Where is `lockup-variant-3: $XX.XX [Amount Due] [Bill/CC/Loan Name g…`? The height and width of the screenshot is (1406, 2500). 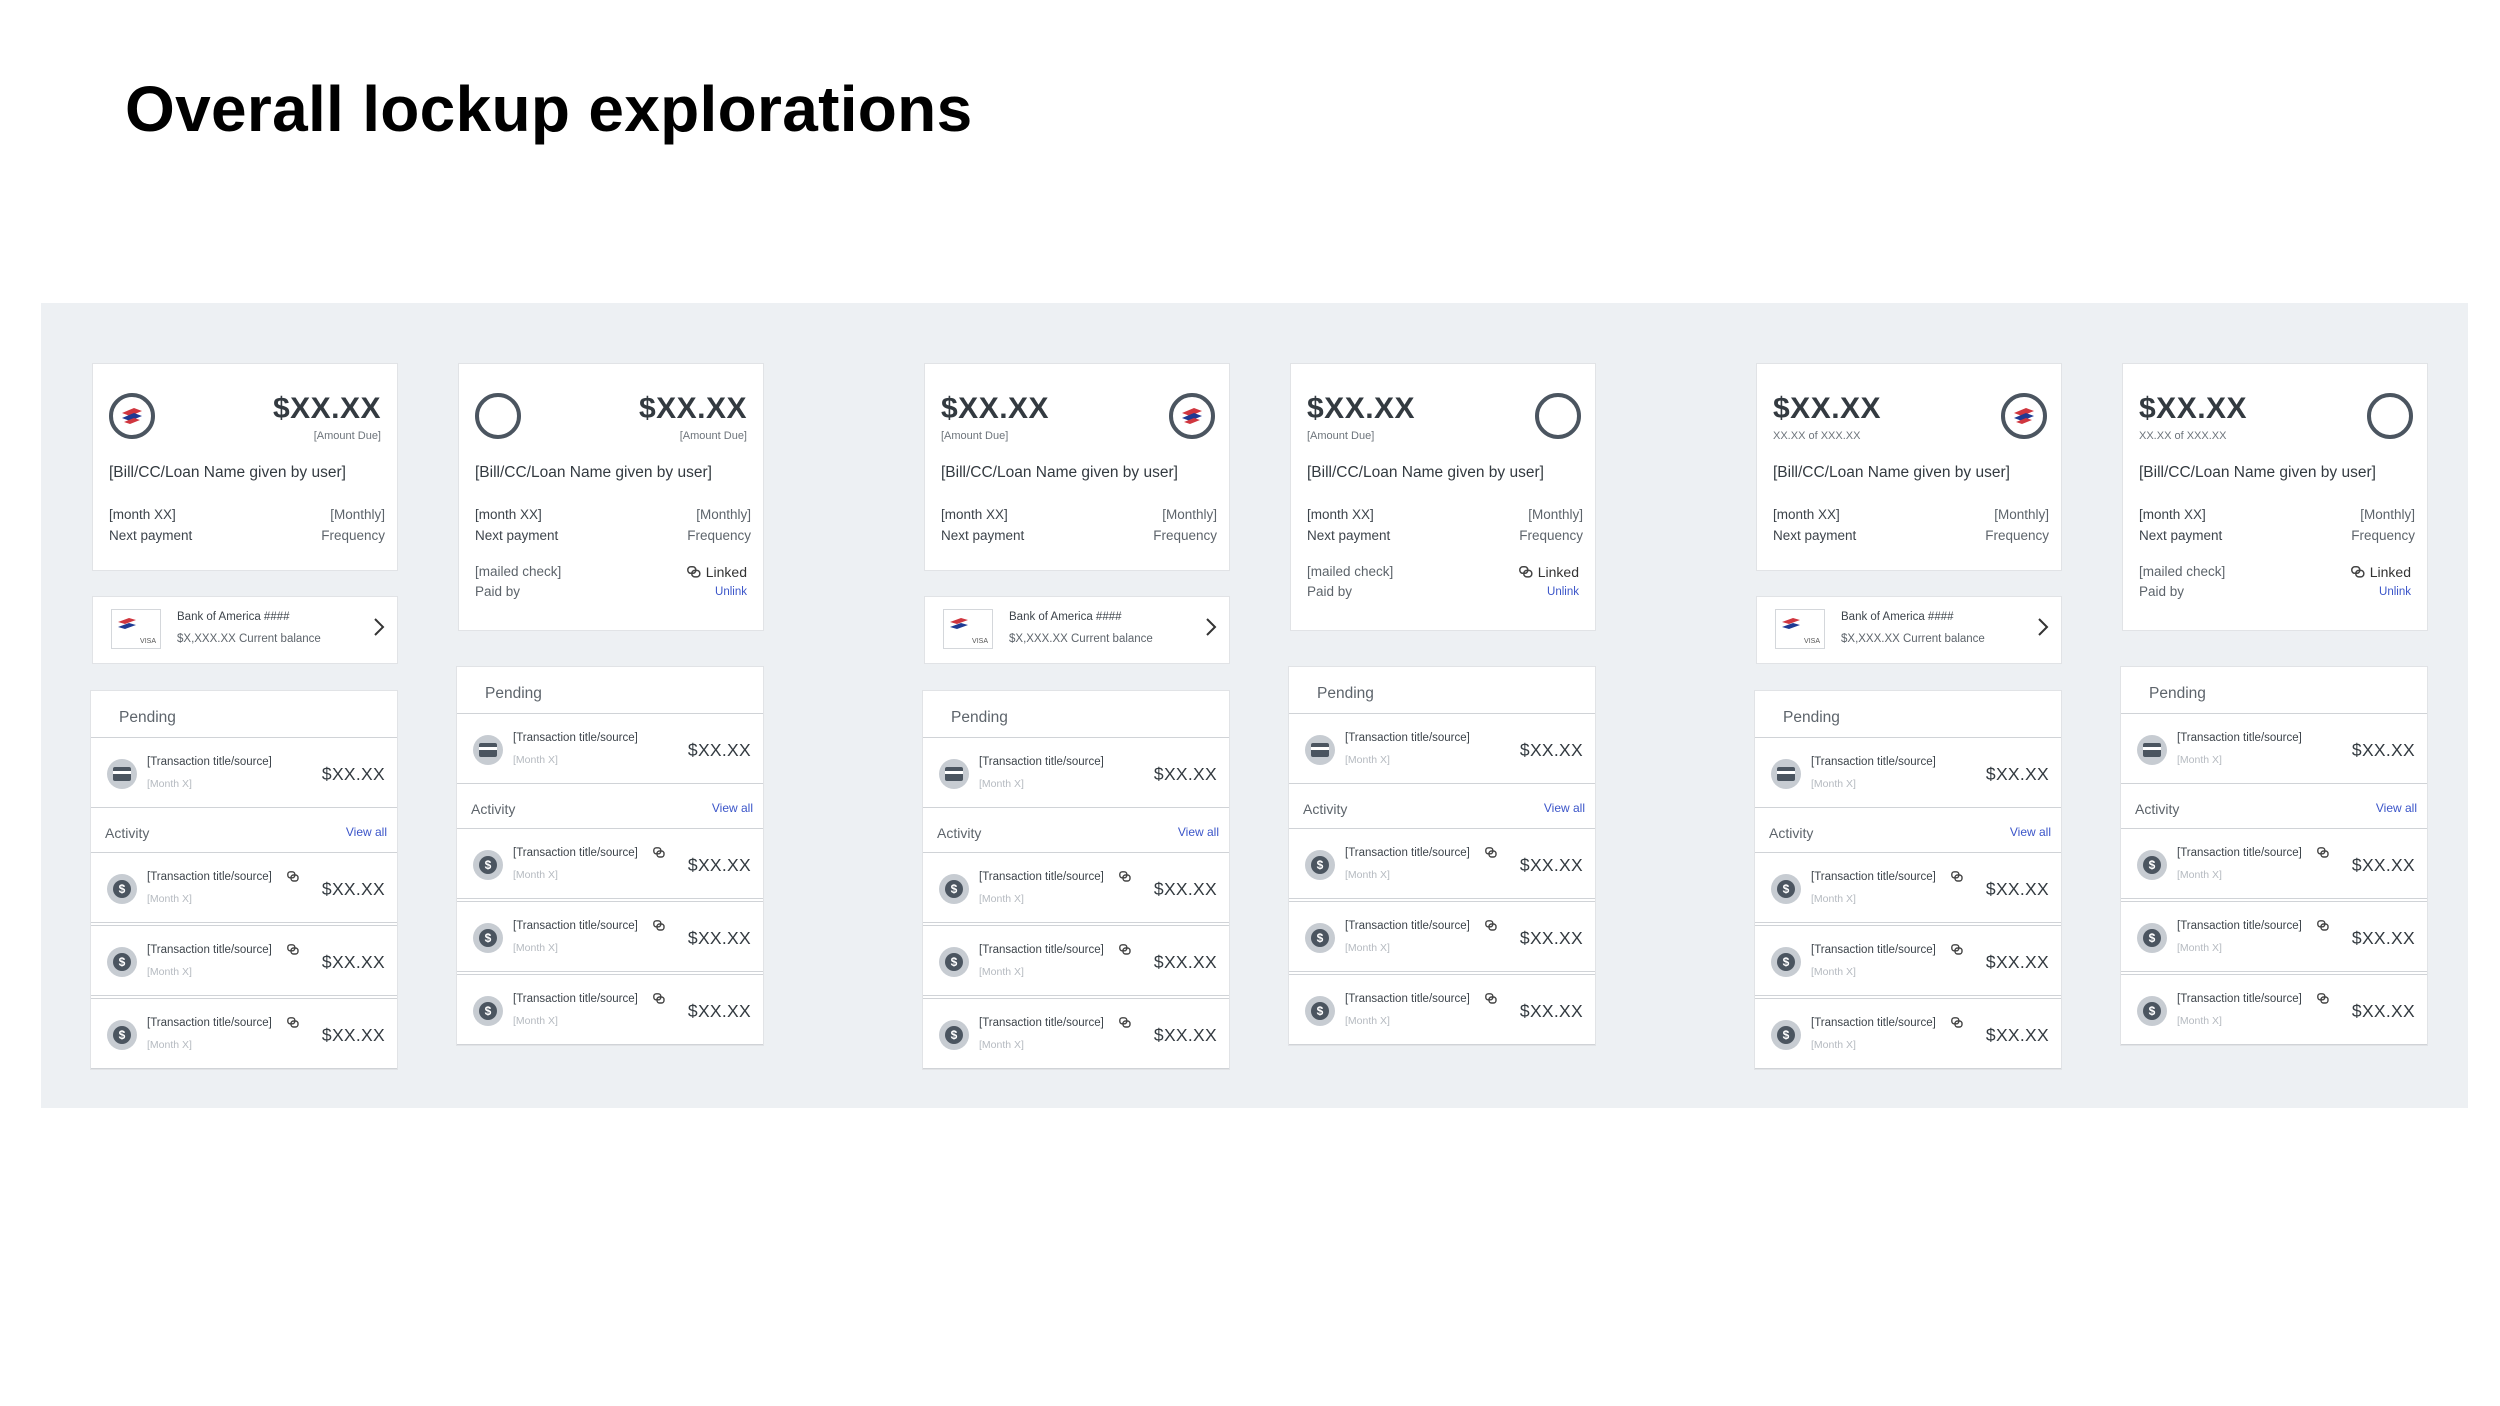 lockup-variant-3: $XX.XX [Amount Due] [Bill/CC/Loan Name g… is located at coordinates (1074, 705).